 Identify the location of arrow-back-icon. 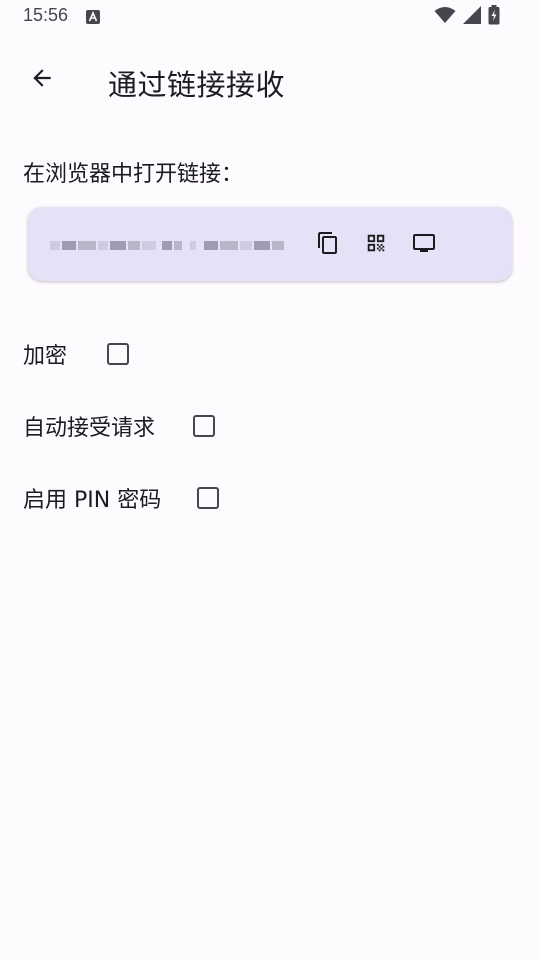
(42, 80).